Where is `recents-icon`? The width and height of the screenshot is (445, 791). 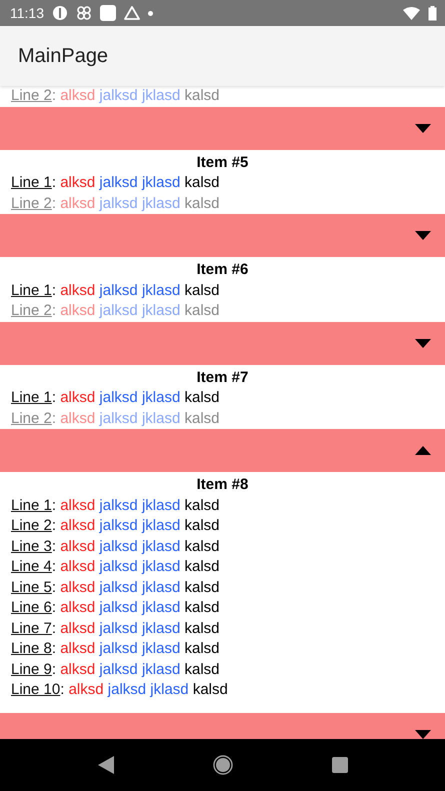 recents-icon is located at coordinates (340, 765).